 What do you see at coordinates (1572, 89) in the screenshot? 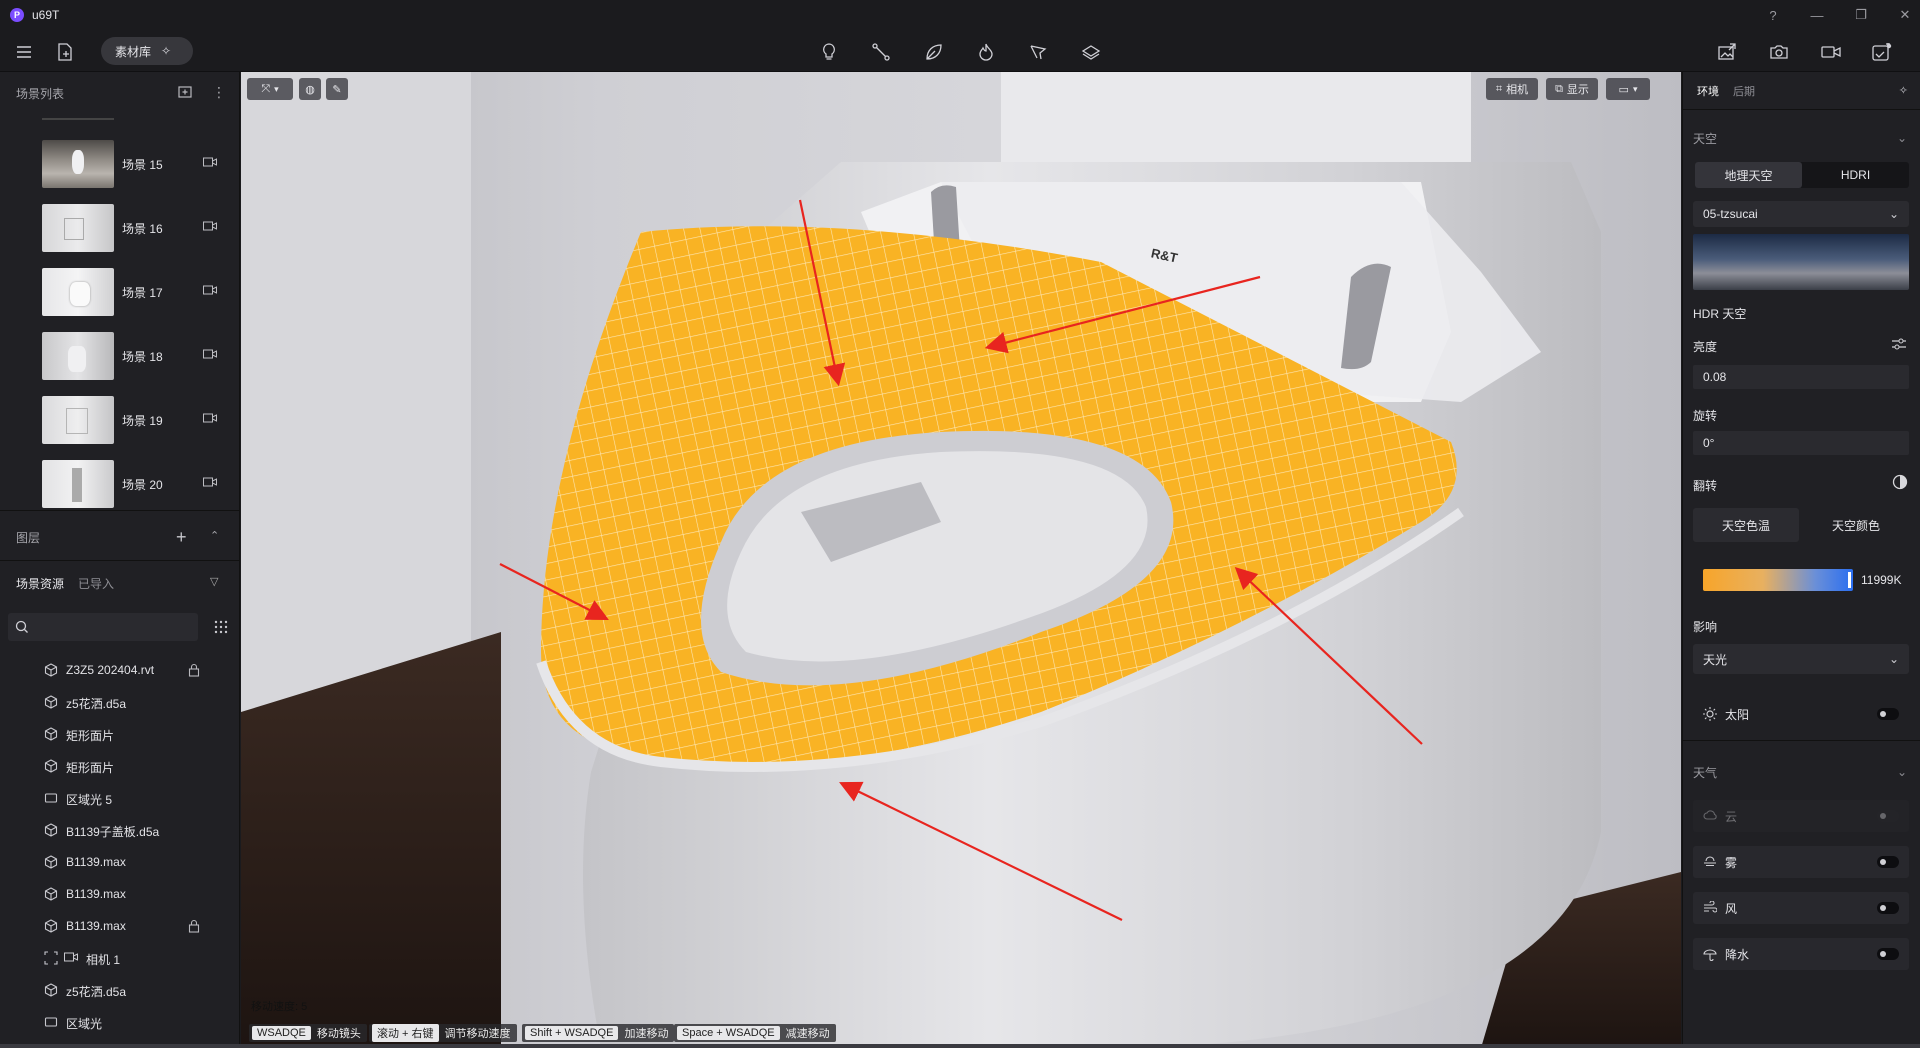
I see `display-menu-button: ⧉ 显示` at bounding box center [1572, 89].